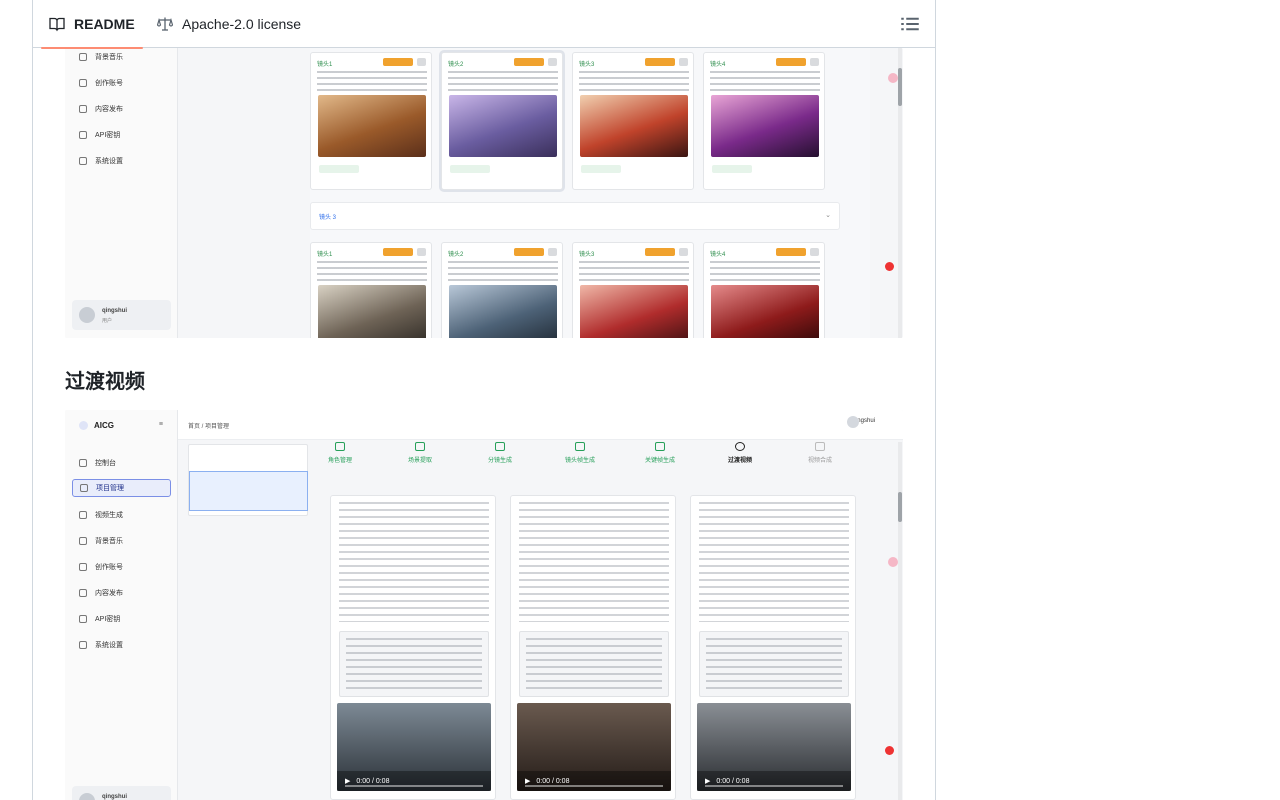 This screenshot has height=800, width=1280. What do you see at coordinates (83, 593) in the screenshot?
I see `send-icon` at bounding box center [83, 593].